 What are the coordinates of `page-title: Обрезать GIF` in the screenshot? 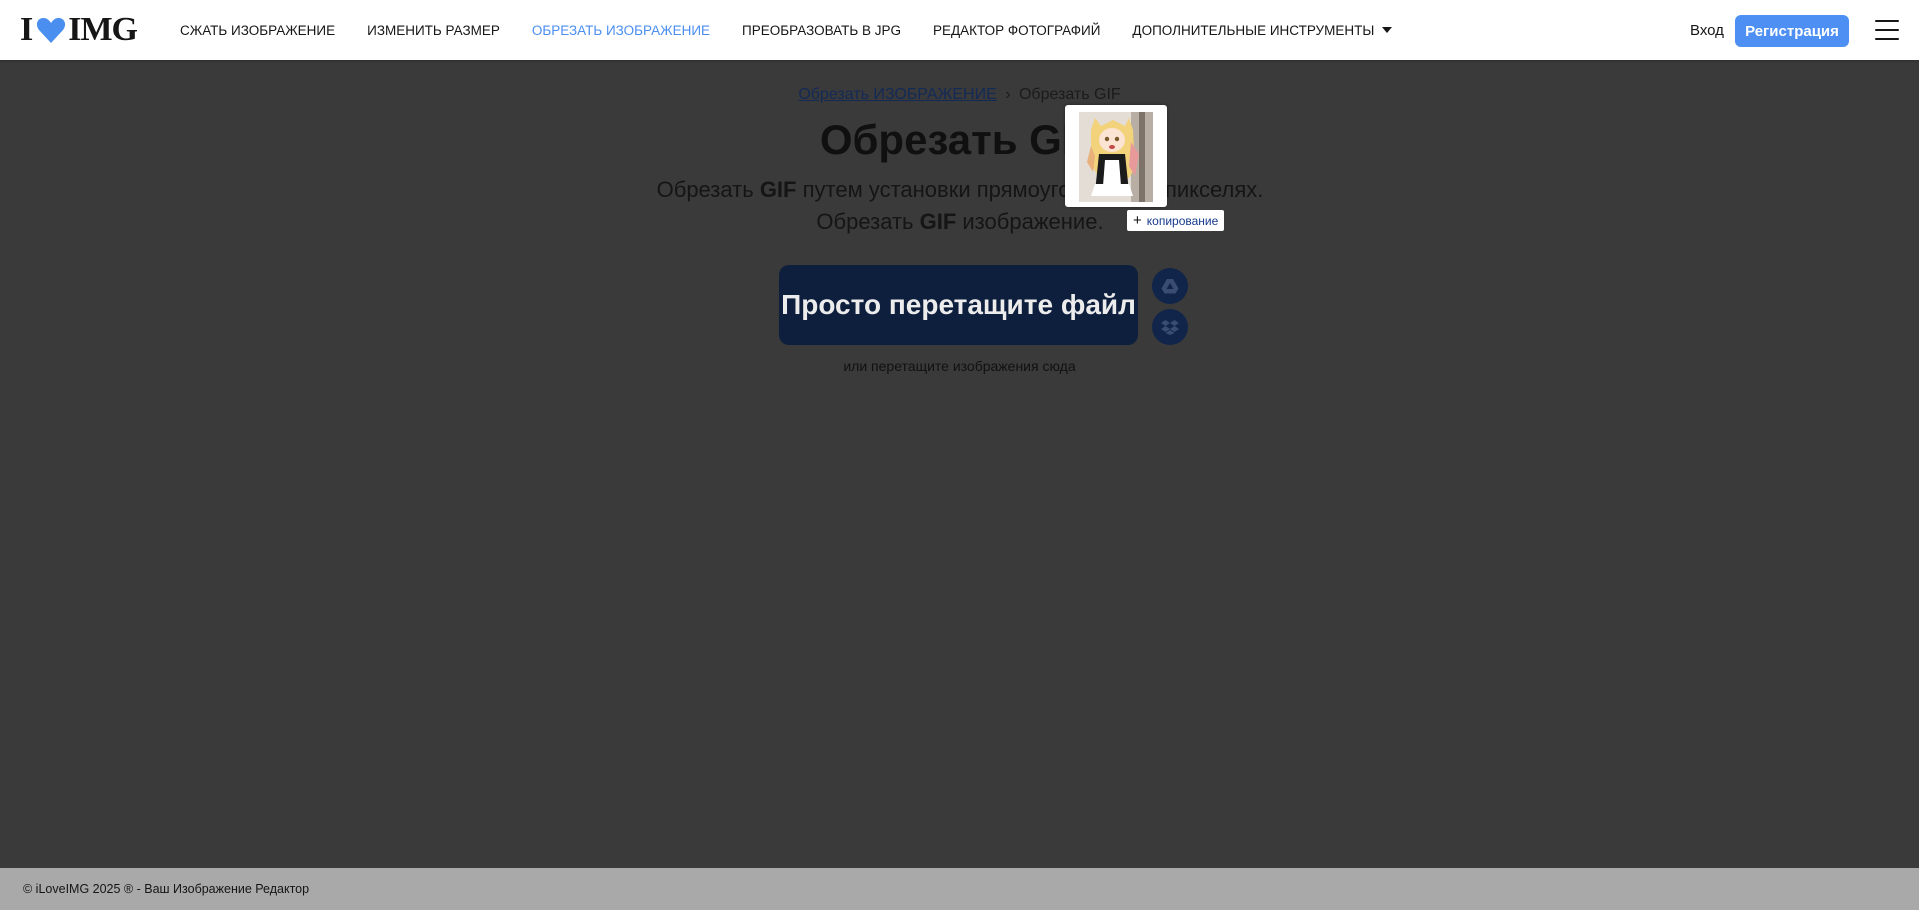 It's located at (959, 139).